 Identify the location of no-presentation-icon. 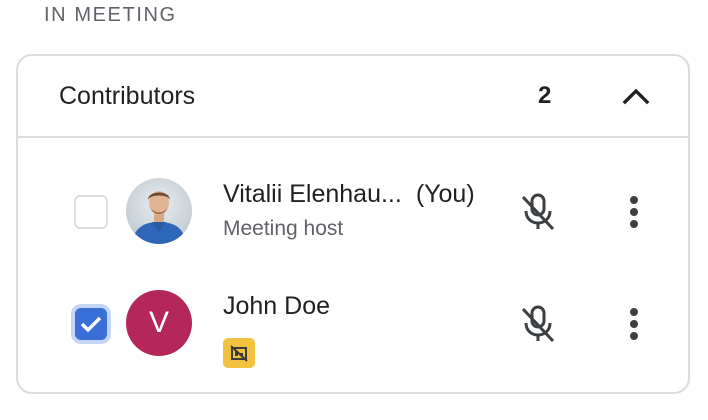
(239, 353).